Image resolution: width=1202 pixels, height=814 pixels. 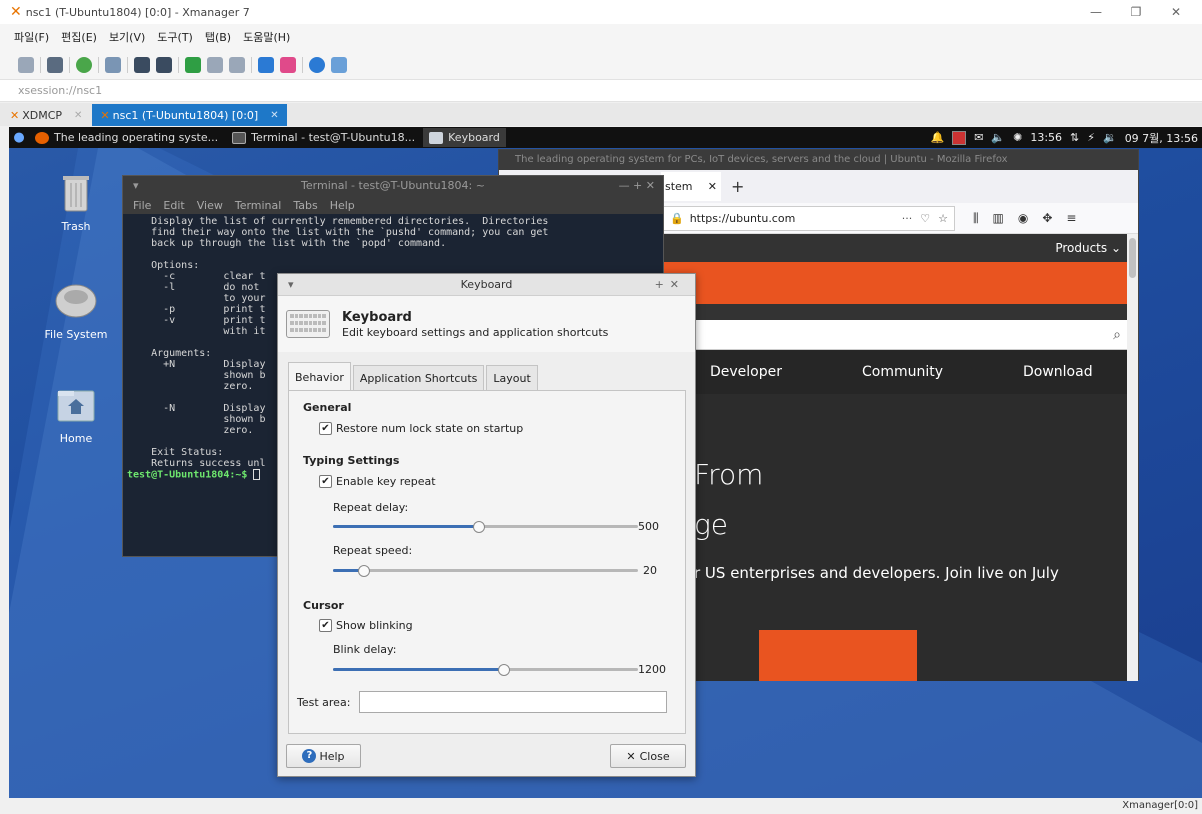 I want to click on desktop-icon-filesystem: File System, so click(x=76, y=311).